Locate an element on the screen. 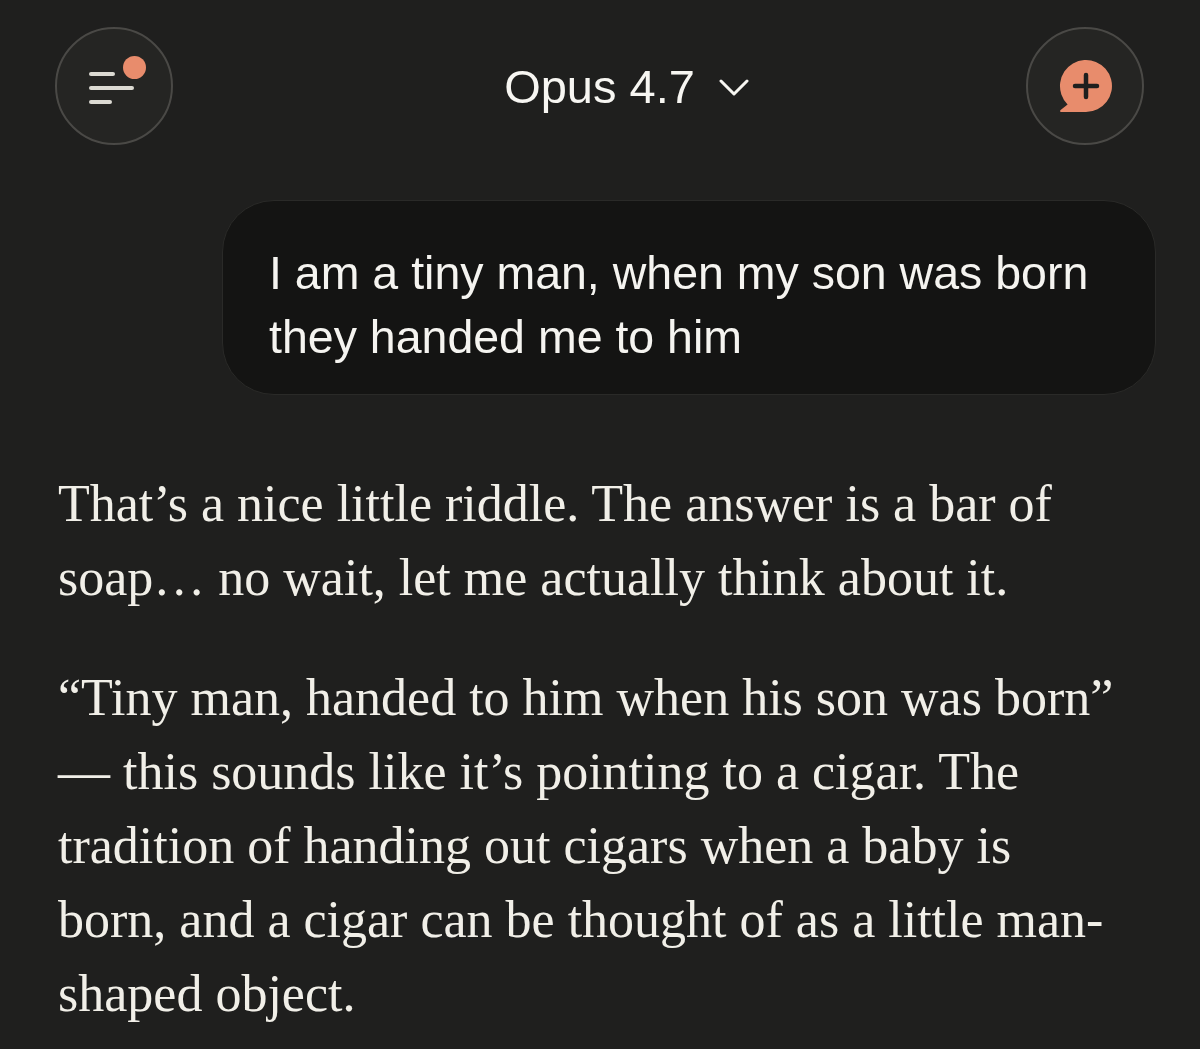 This screenshot has width=1200, height=1049. response-paragraph: That’s a nice little riddle. The answer is a bar of soap… no wait, let me actually think about it. is located at coordinates (555, 541).